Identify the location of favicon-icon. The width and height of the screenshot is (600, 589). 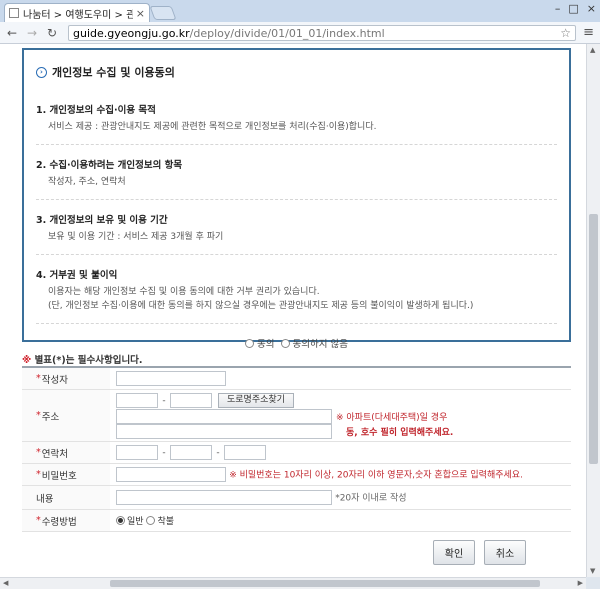
(14, 13).